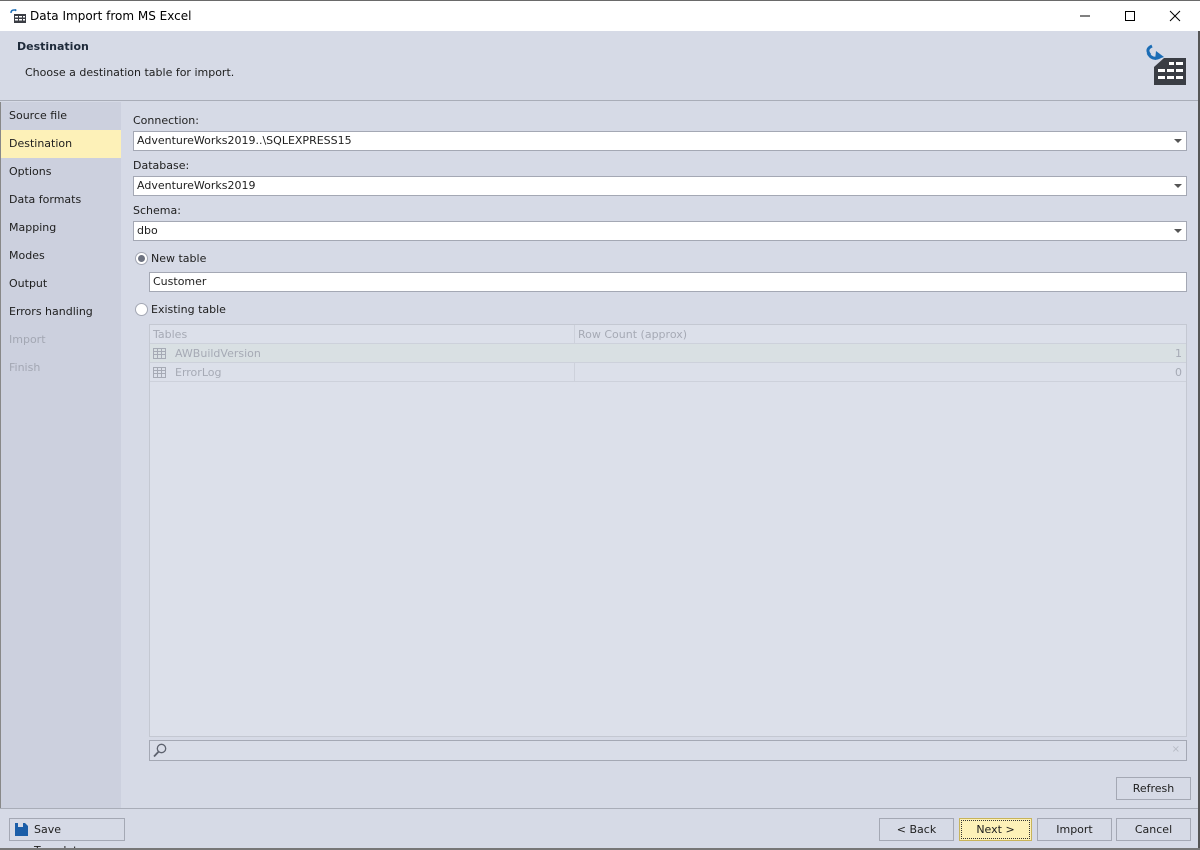 The width and height of the screenshot is (1200, 850). I want to click on column-header-tables: Tables, so click(170, 334).